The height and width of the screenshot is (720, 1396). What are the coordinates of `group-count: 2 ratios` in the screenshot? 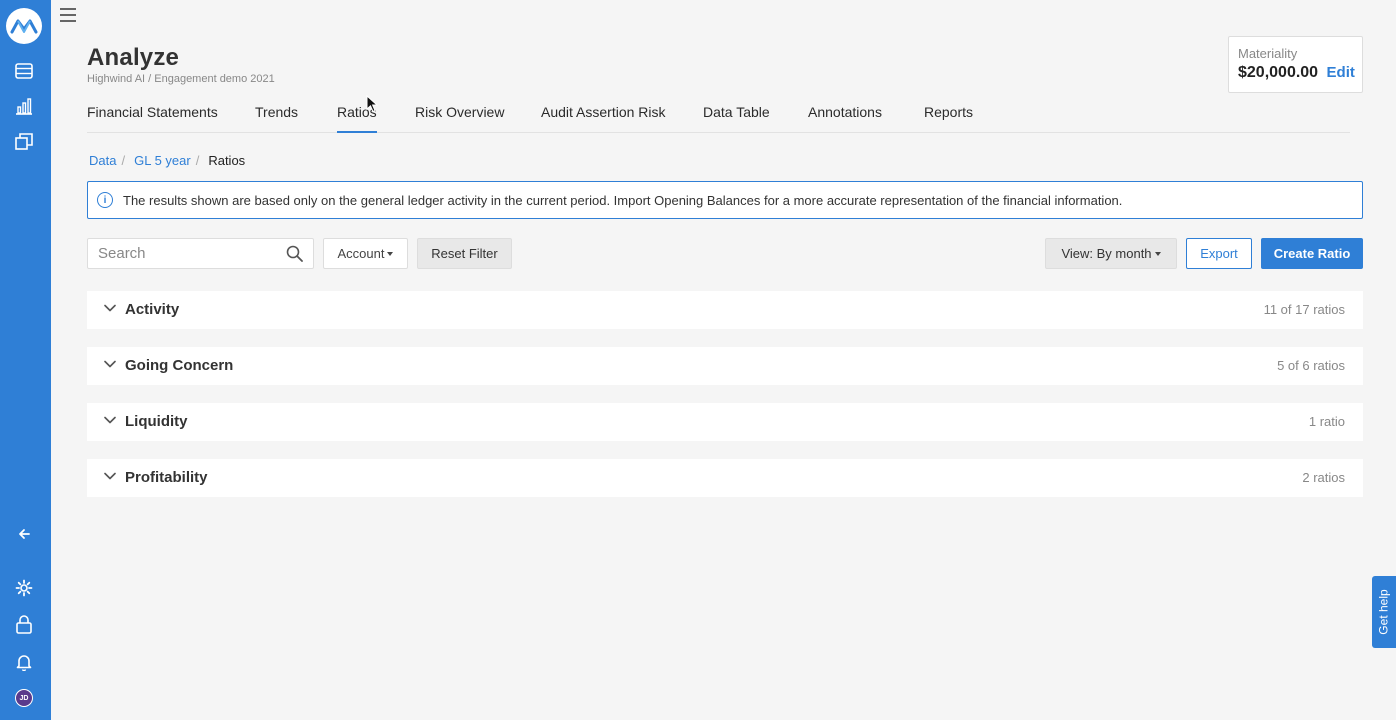 It's located at (1323, 477).